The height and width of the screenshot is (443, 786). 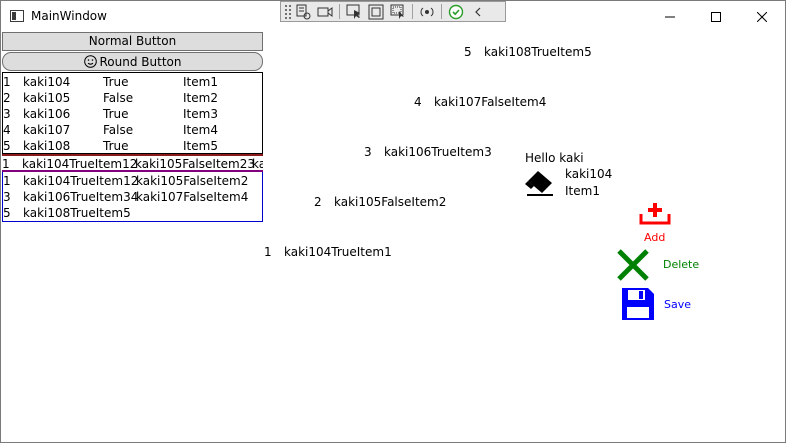 What do you see at coordinates (468, 52) in the screenshot?
I see `diagonal-item-id: 5` at bounding box center [468, 52].